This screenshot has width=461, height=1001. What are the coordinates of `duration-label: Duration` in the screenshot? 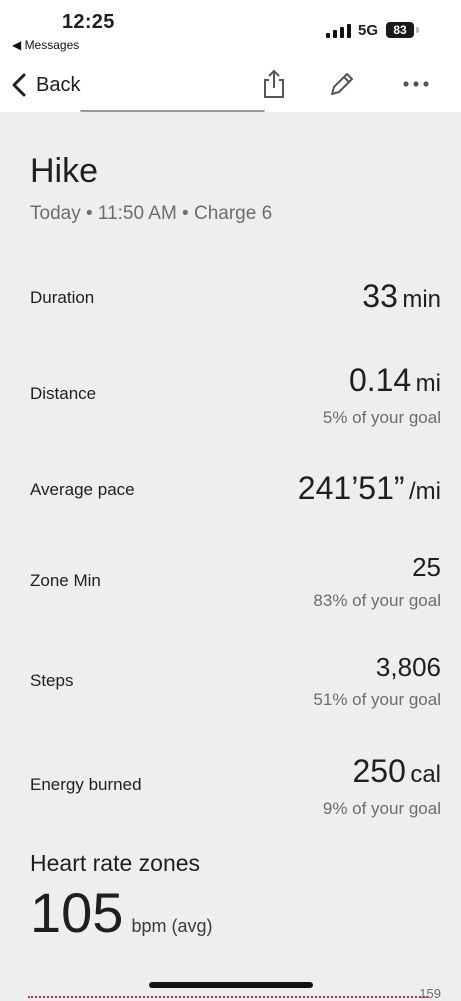 It's located at (62, 297).